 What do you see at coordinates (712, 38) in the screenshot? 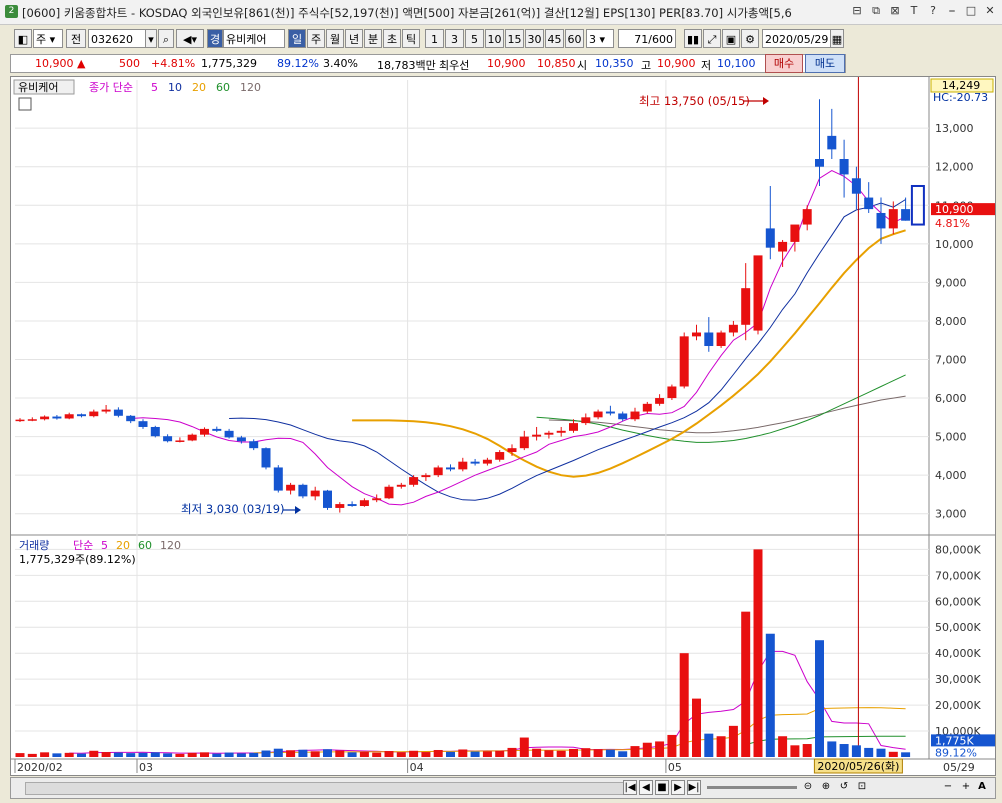
I see `indicator-icon: ⤢` at bounding box center [712, 38].